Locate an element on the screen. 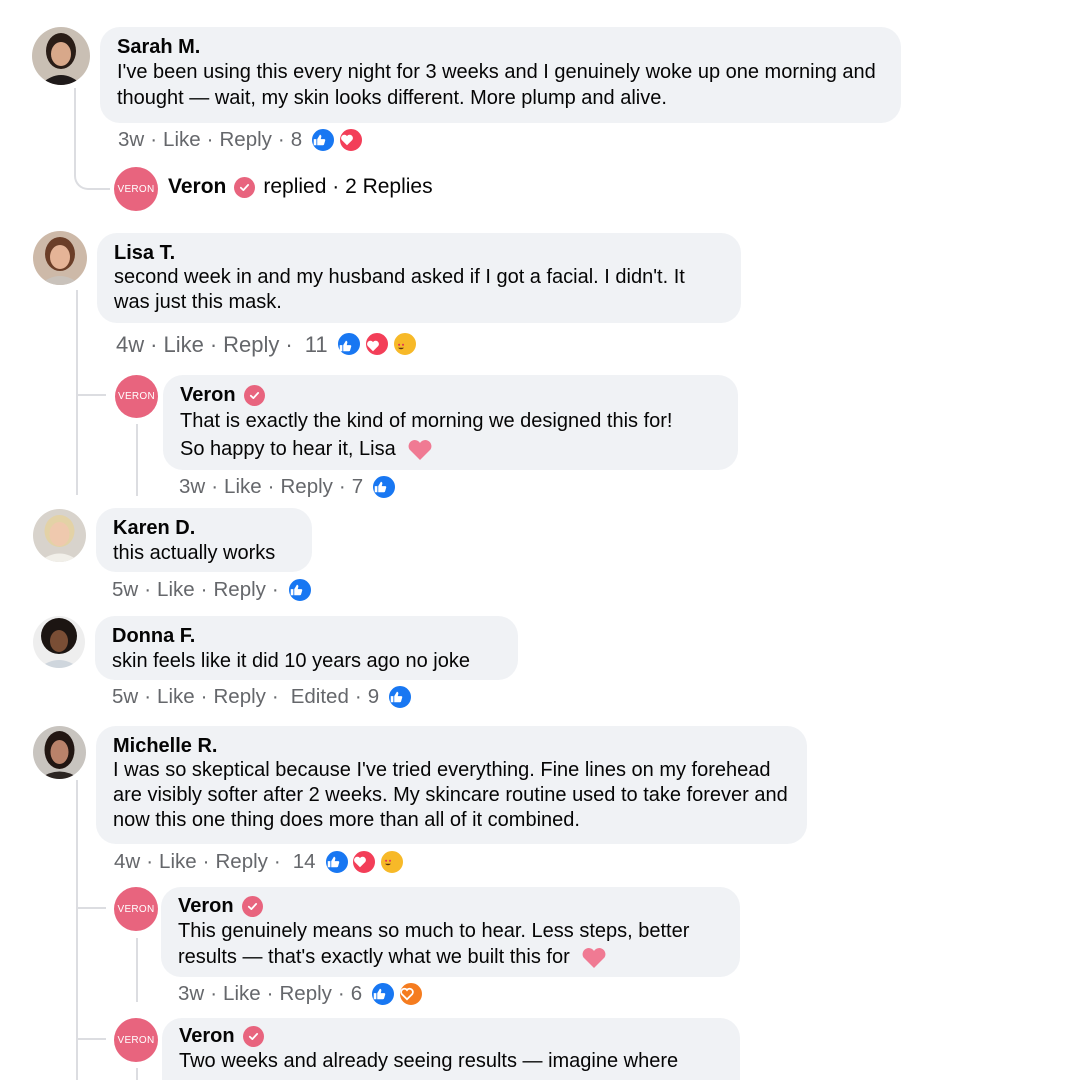 The height and width of the screenshot is (1080, 1066). comment-bubble: Karen D. this actually works is located at coordinates (204, 540).